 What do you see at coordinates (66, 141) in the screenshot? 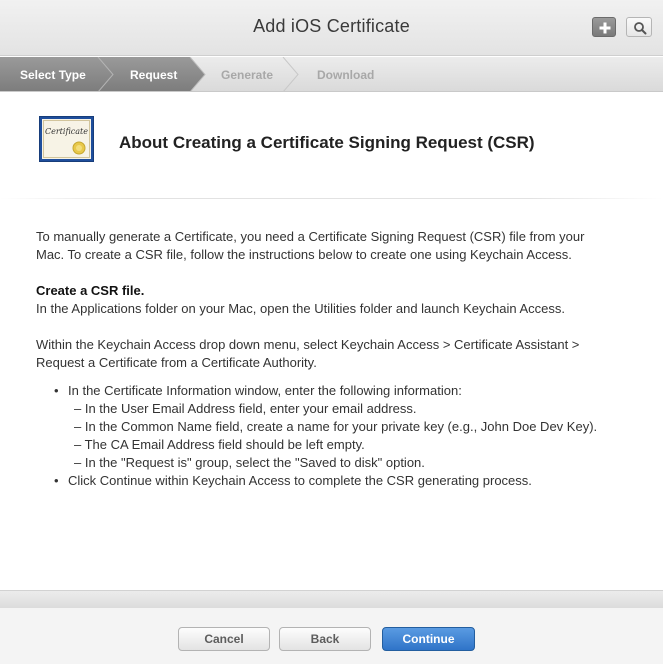
I see `certificate-icon: Certificate` at bounding box center [66, 141].